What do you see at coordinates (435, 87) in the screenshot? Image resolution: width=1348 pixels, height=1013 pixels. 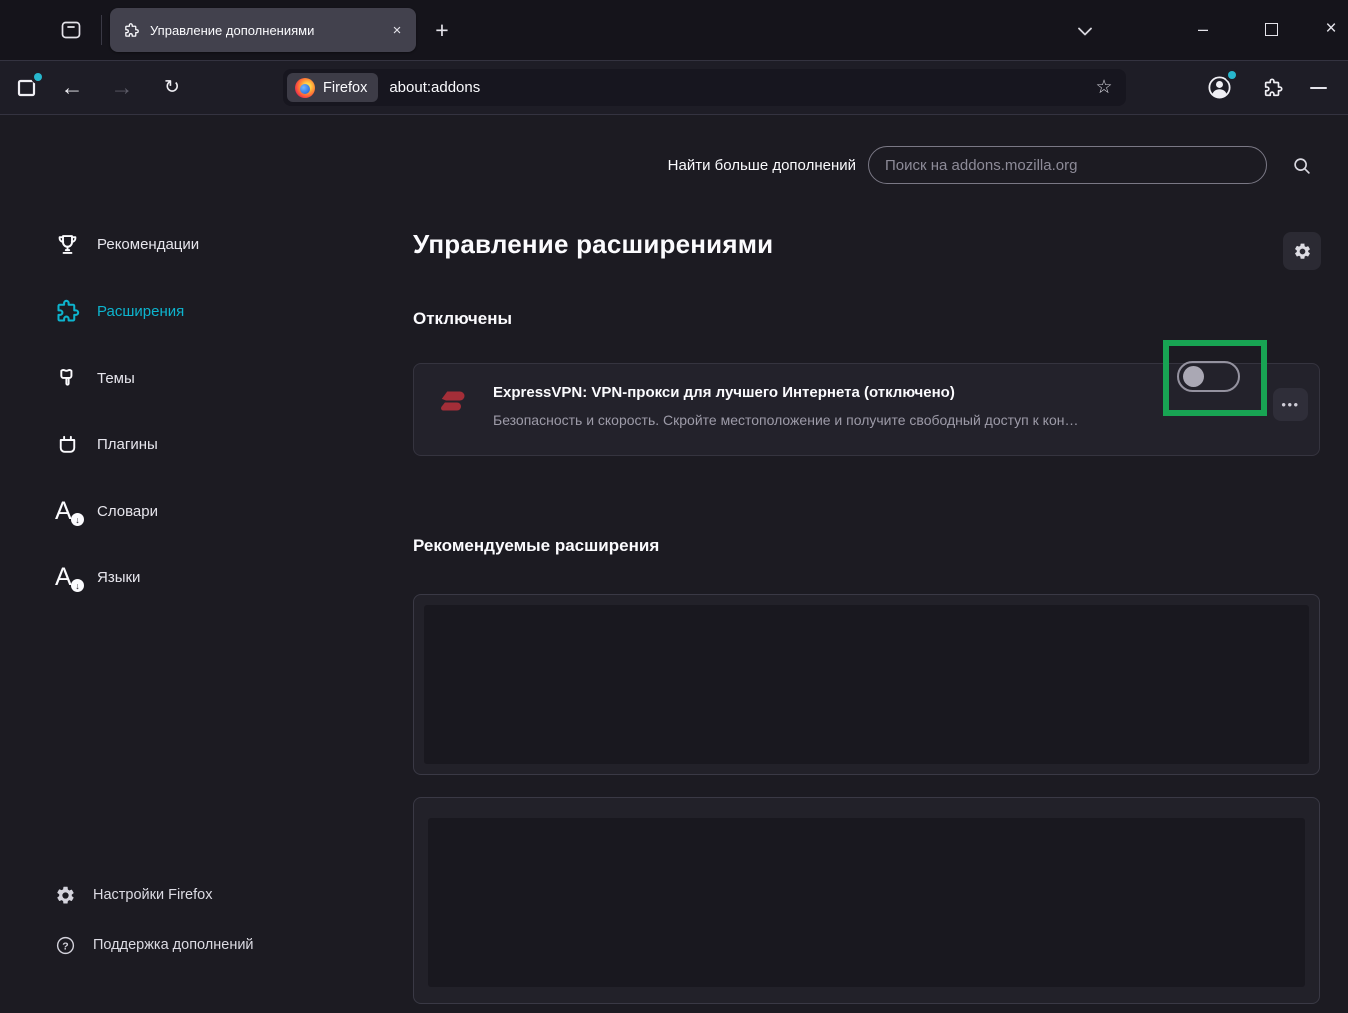 I see `url-text: about:addons` at bounding box center [435, 87].